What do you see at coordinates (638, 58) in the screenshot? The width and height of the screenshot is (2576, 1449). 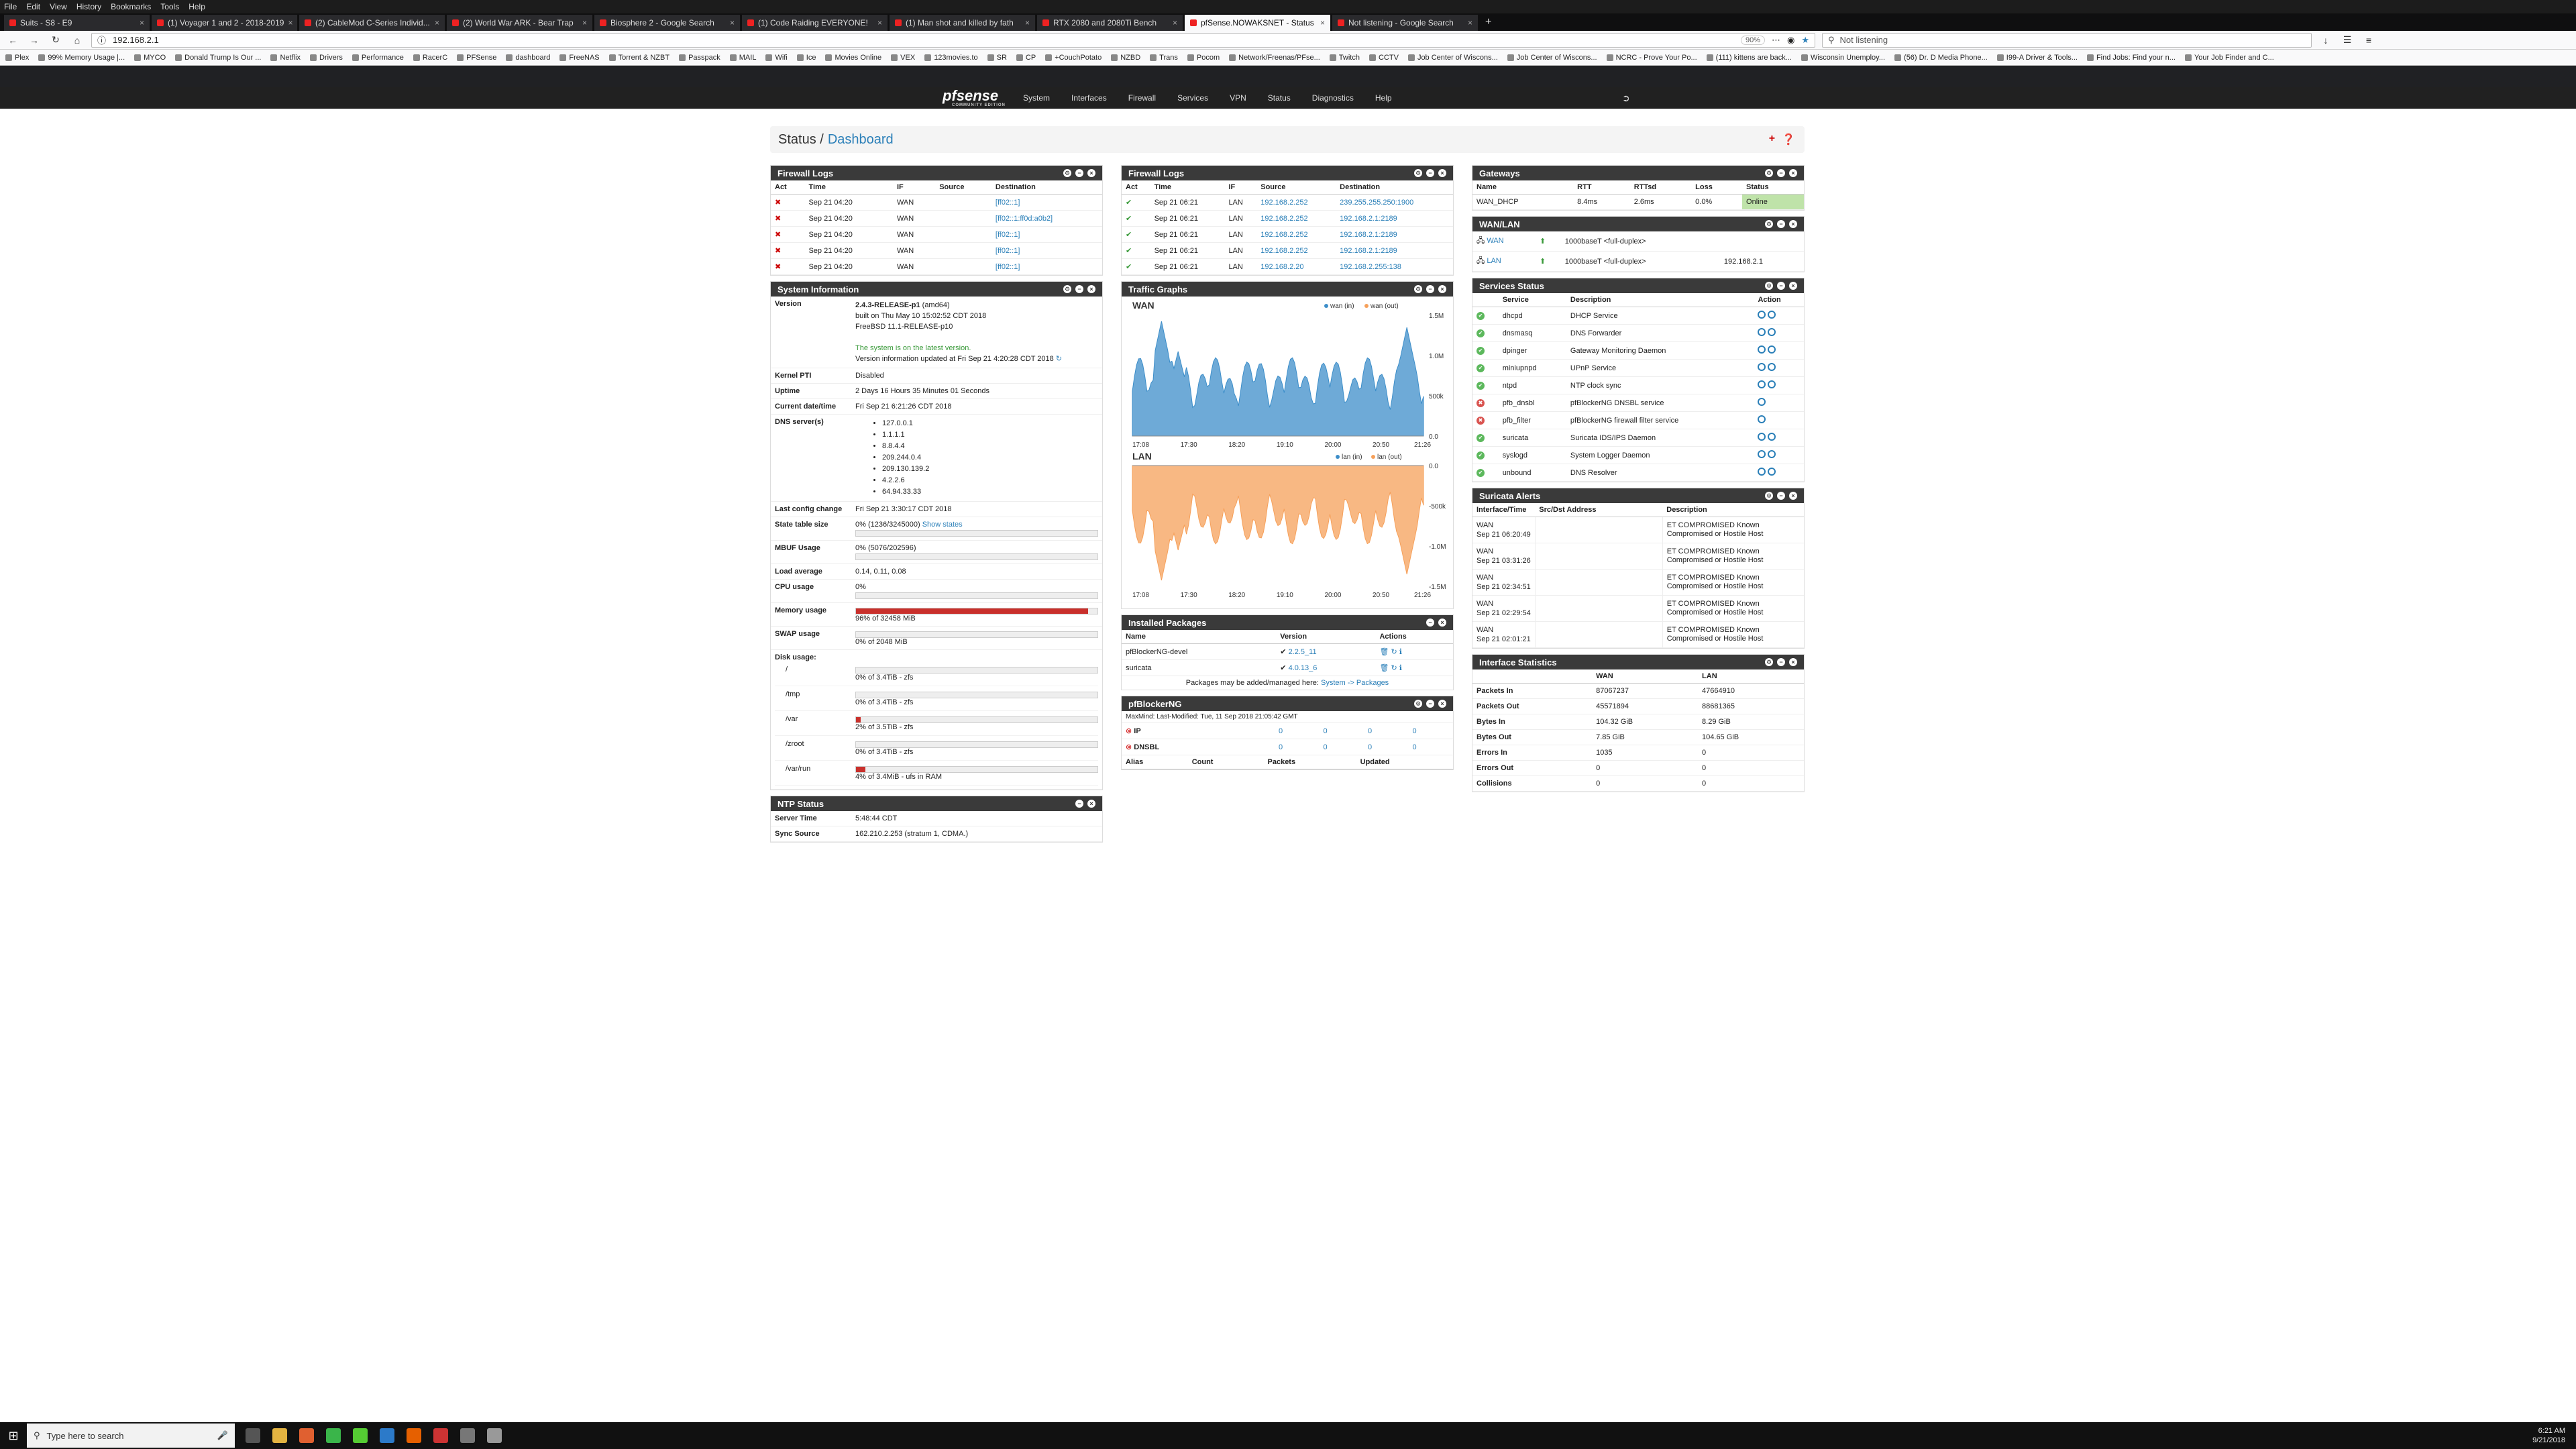 I see `bookmark-item: Torrent & NZBT` at bounding box center [638, 58].